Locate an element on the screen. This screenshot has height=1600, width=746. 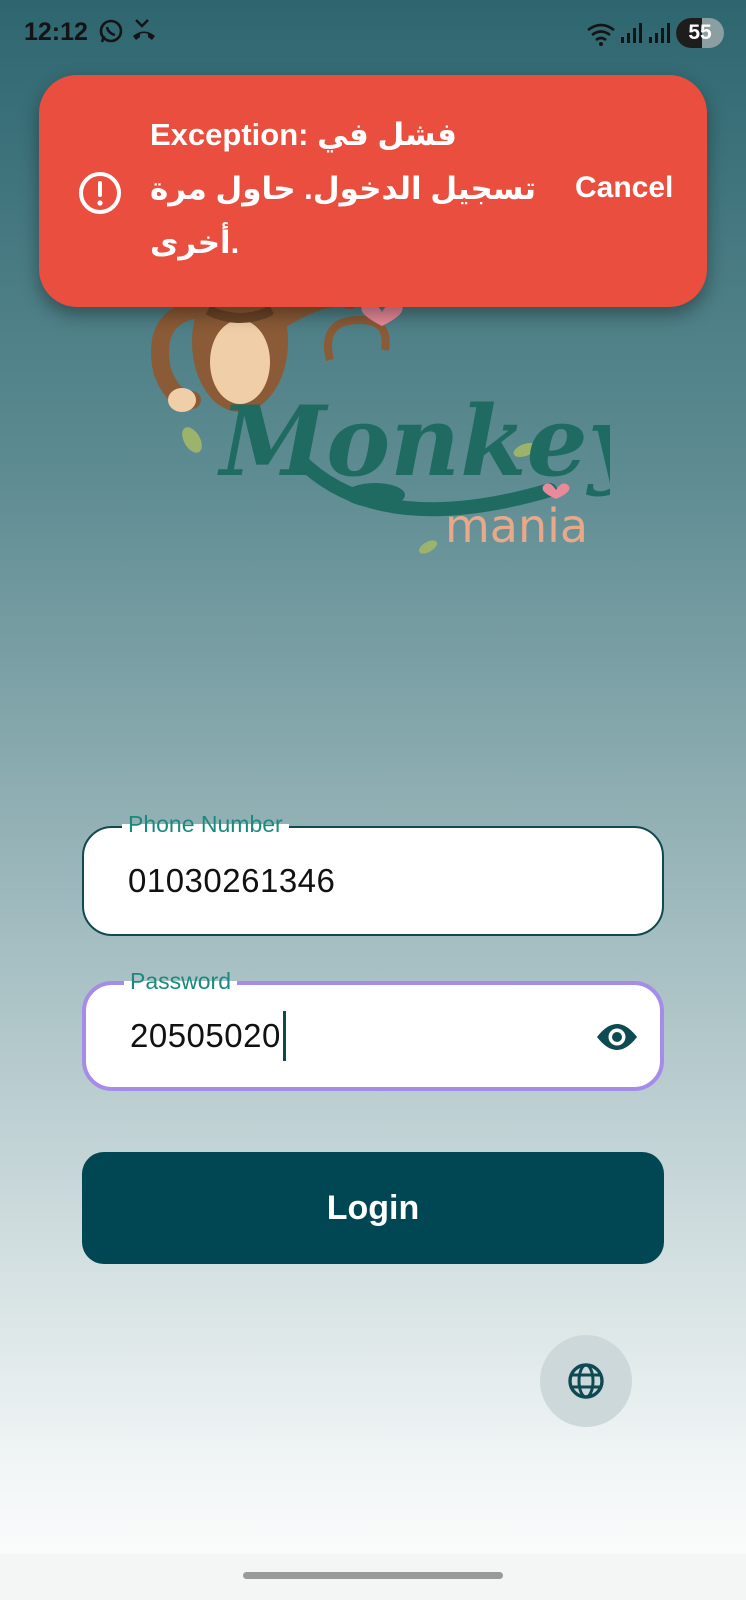
error-message-line: Exception: فشل في is located at coordinates (303, 134).